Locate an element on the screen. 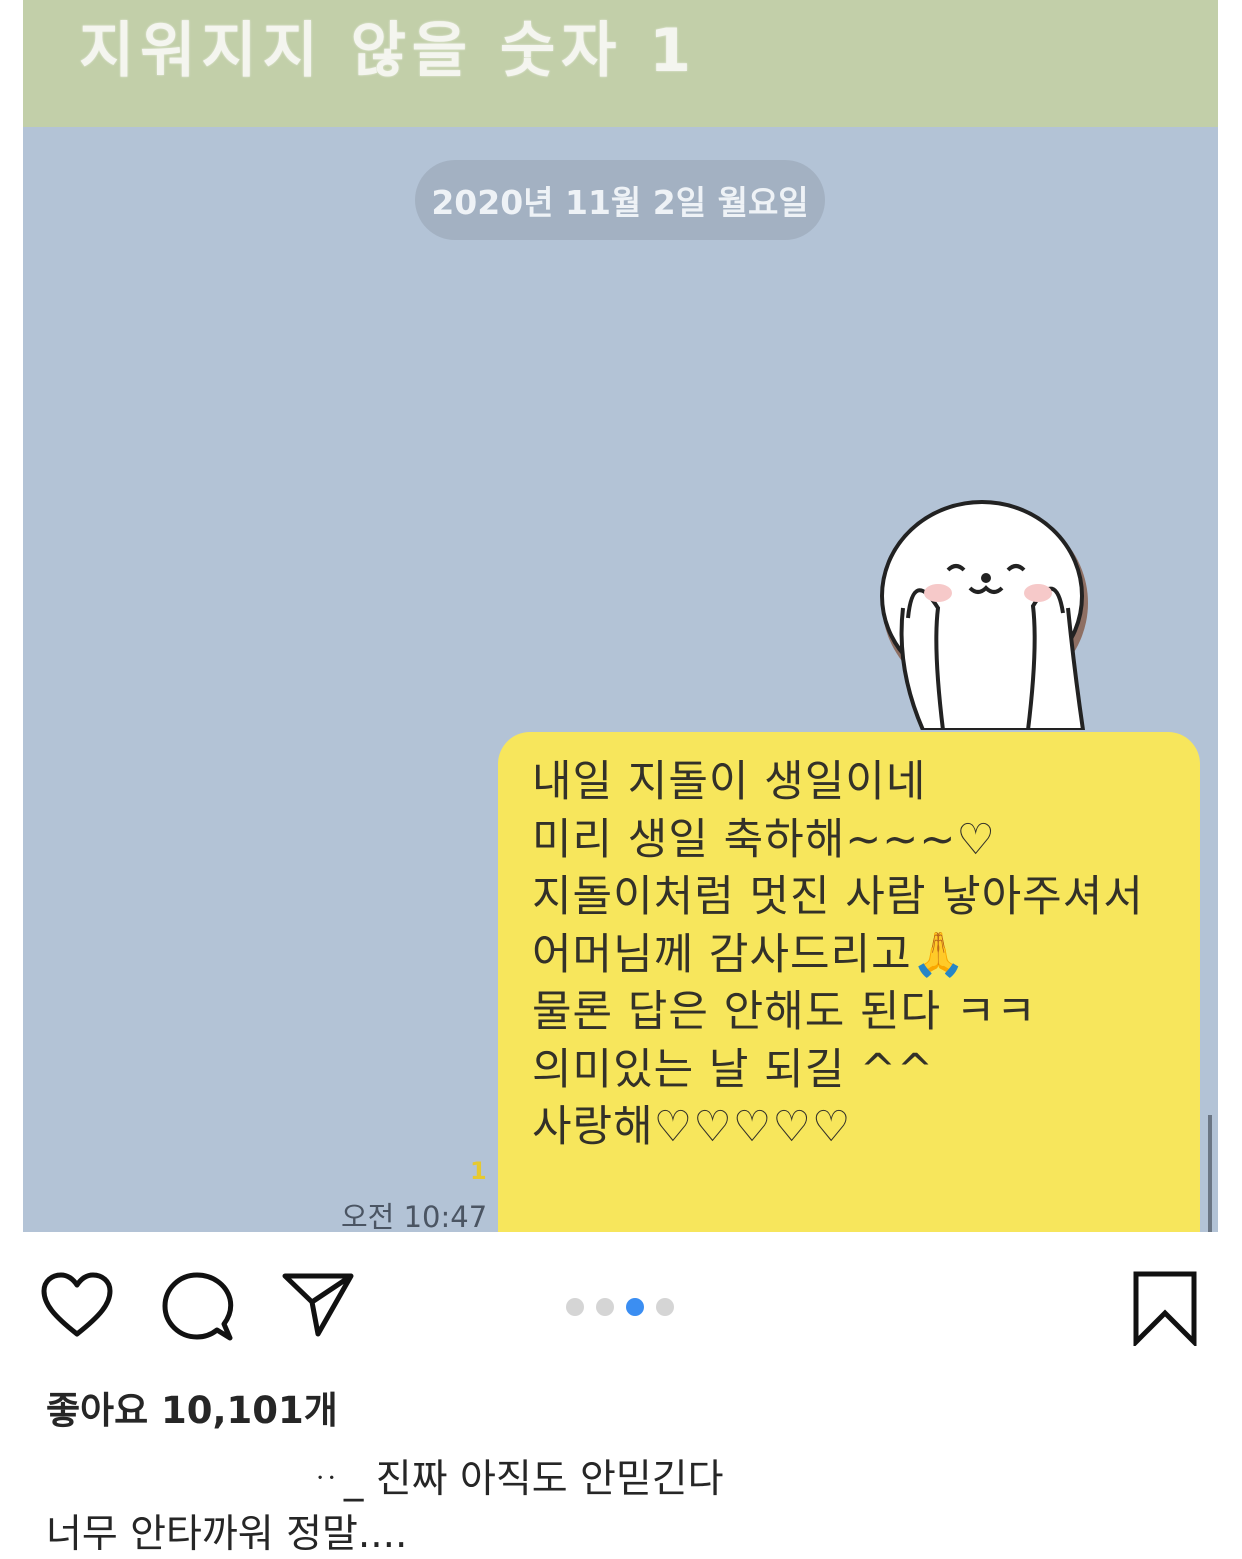 The height and width of the screenshot is (1559, 1242). photo-header-band: 지워지지 않을 숫자 1 is located at coordinates (620, 63).